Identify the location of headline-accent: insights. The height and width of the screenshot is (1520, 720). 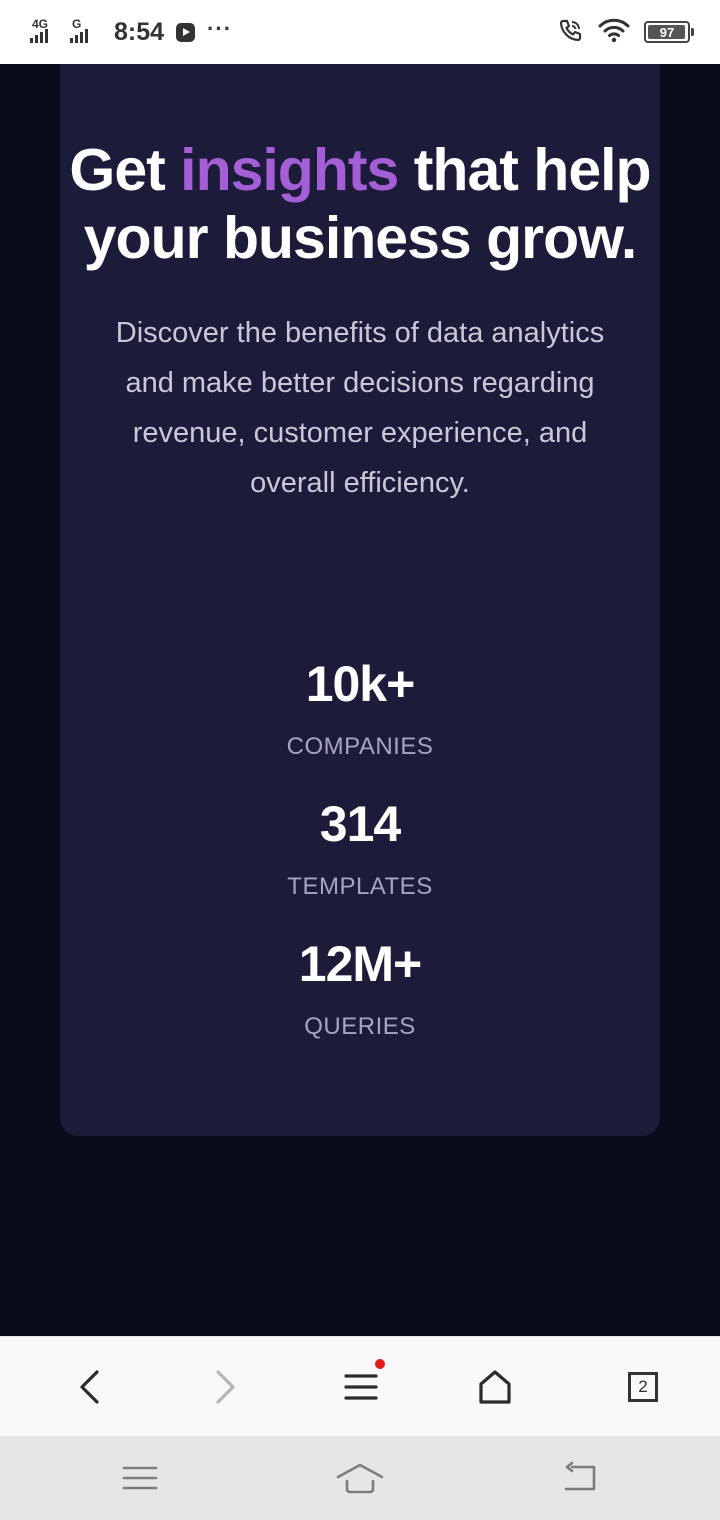
(289, 170).